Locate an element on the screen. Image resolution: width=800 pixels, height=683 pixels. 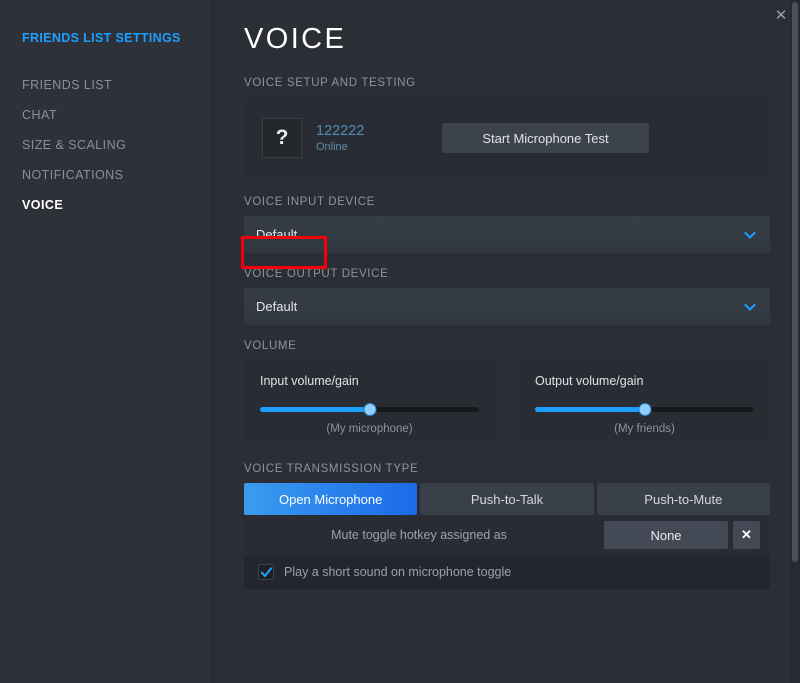
input-volume-slider is located at coordinates (369, 409).